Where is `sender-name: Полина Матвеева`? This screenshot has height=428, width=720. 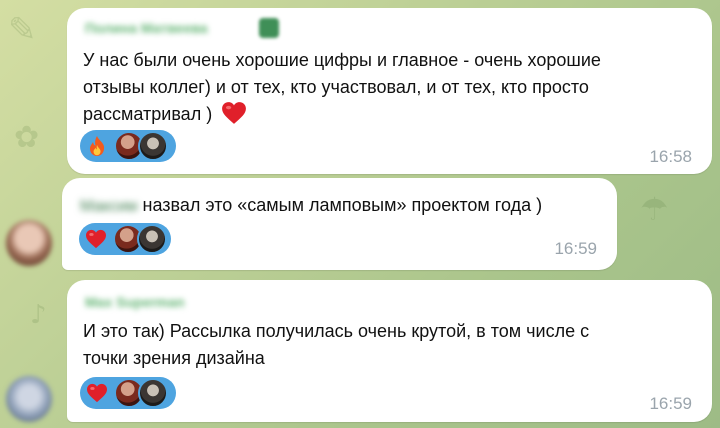 sender-name: Полина Матвеева is located at coordinates (146, 28).